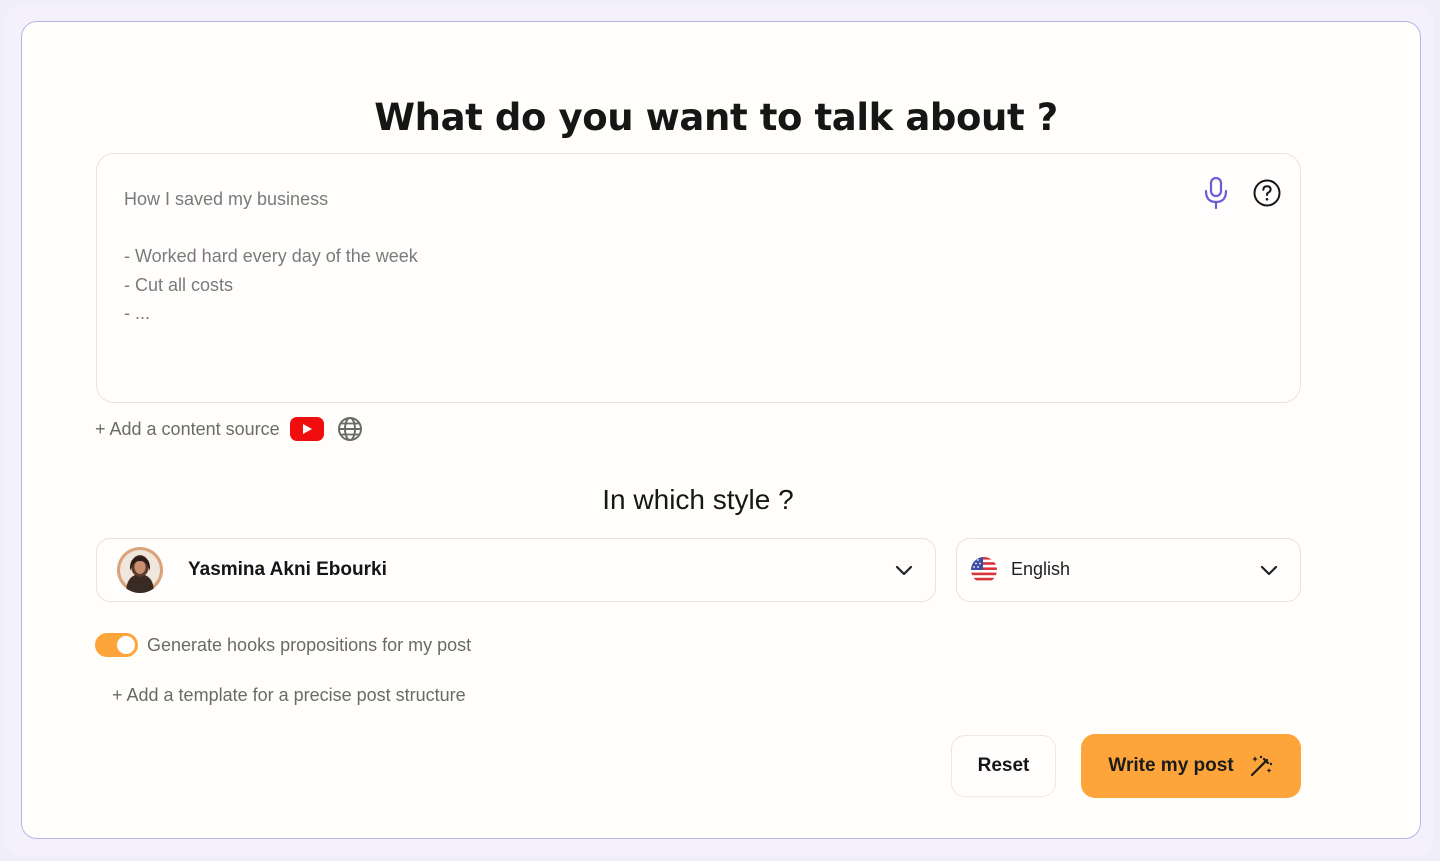  I want to click on style-section-title: In which style ?, so click(698, 499).